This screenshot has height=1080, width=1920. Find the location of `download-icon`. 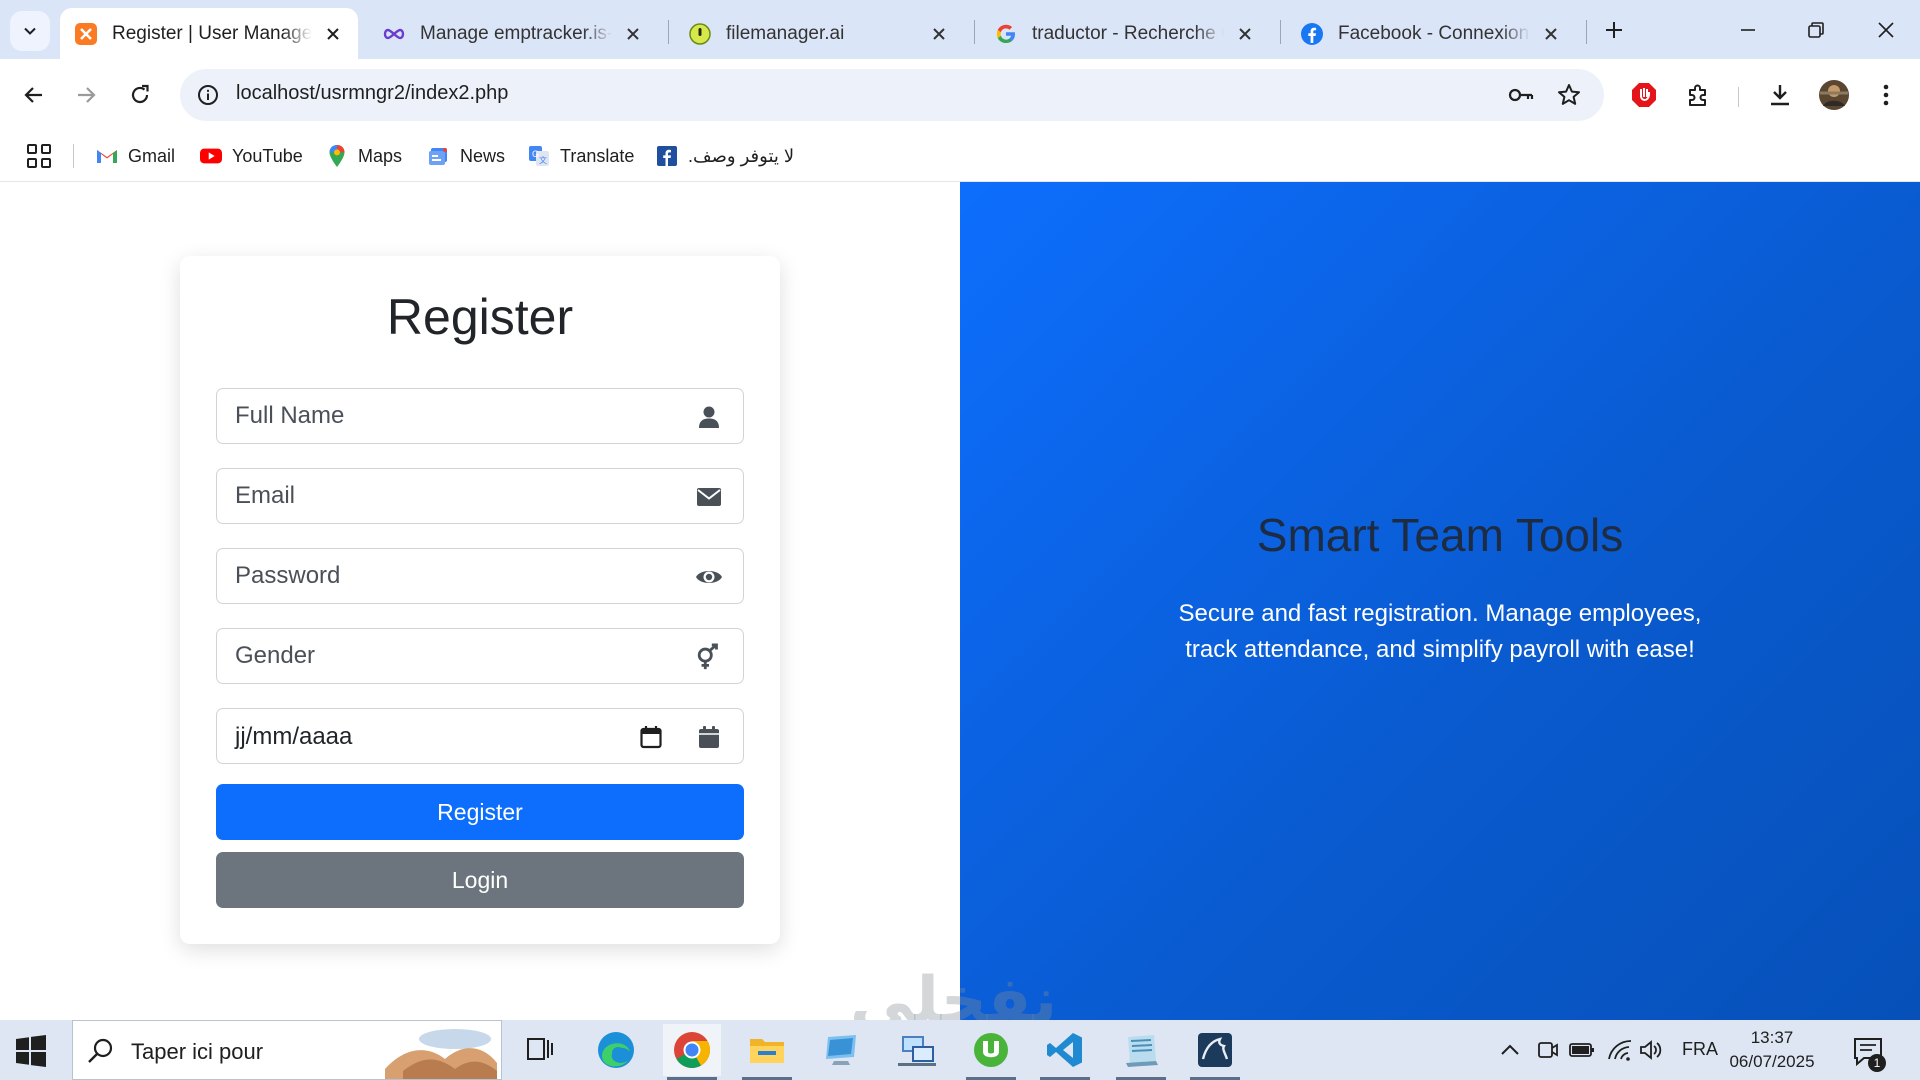

download-icon is located at coordinates (1780, 95).